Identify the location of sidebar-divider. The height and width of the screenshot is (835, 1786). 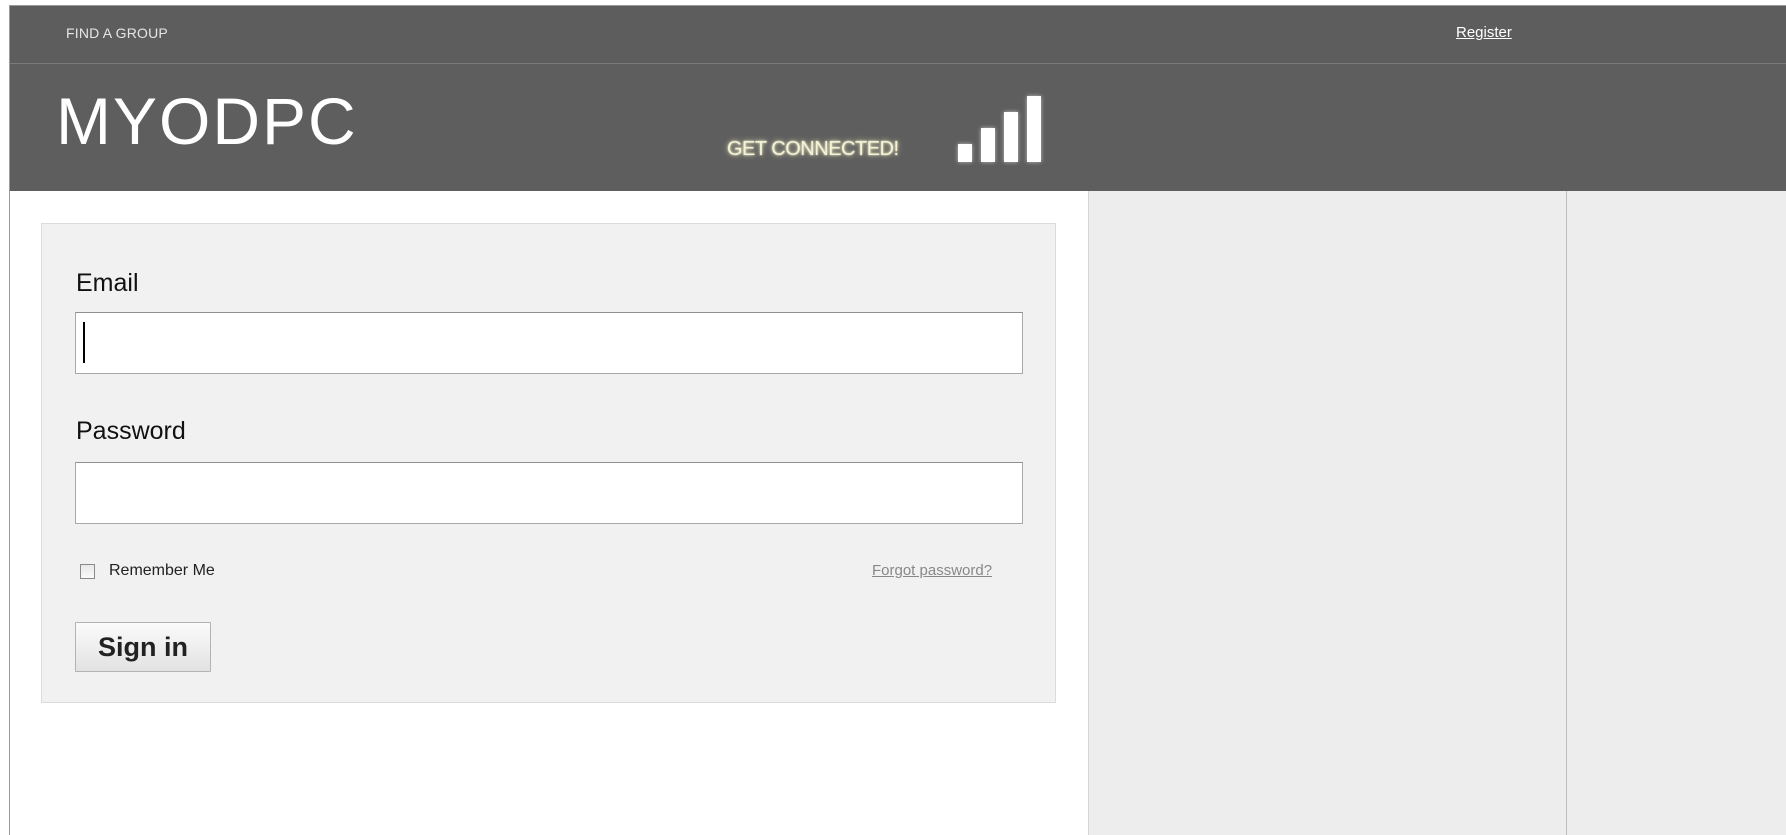
(1566, 513).